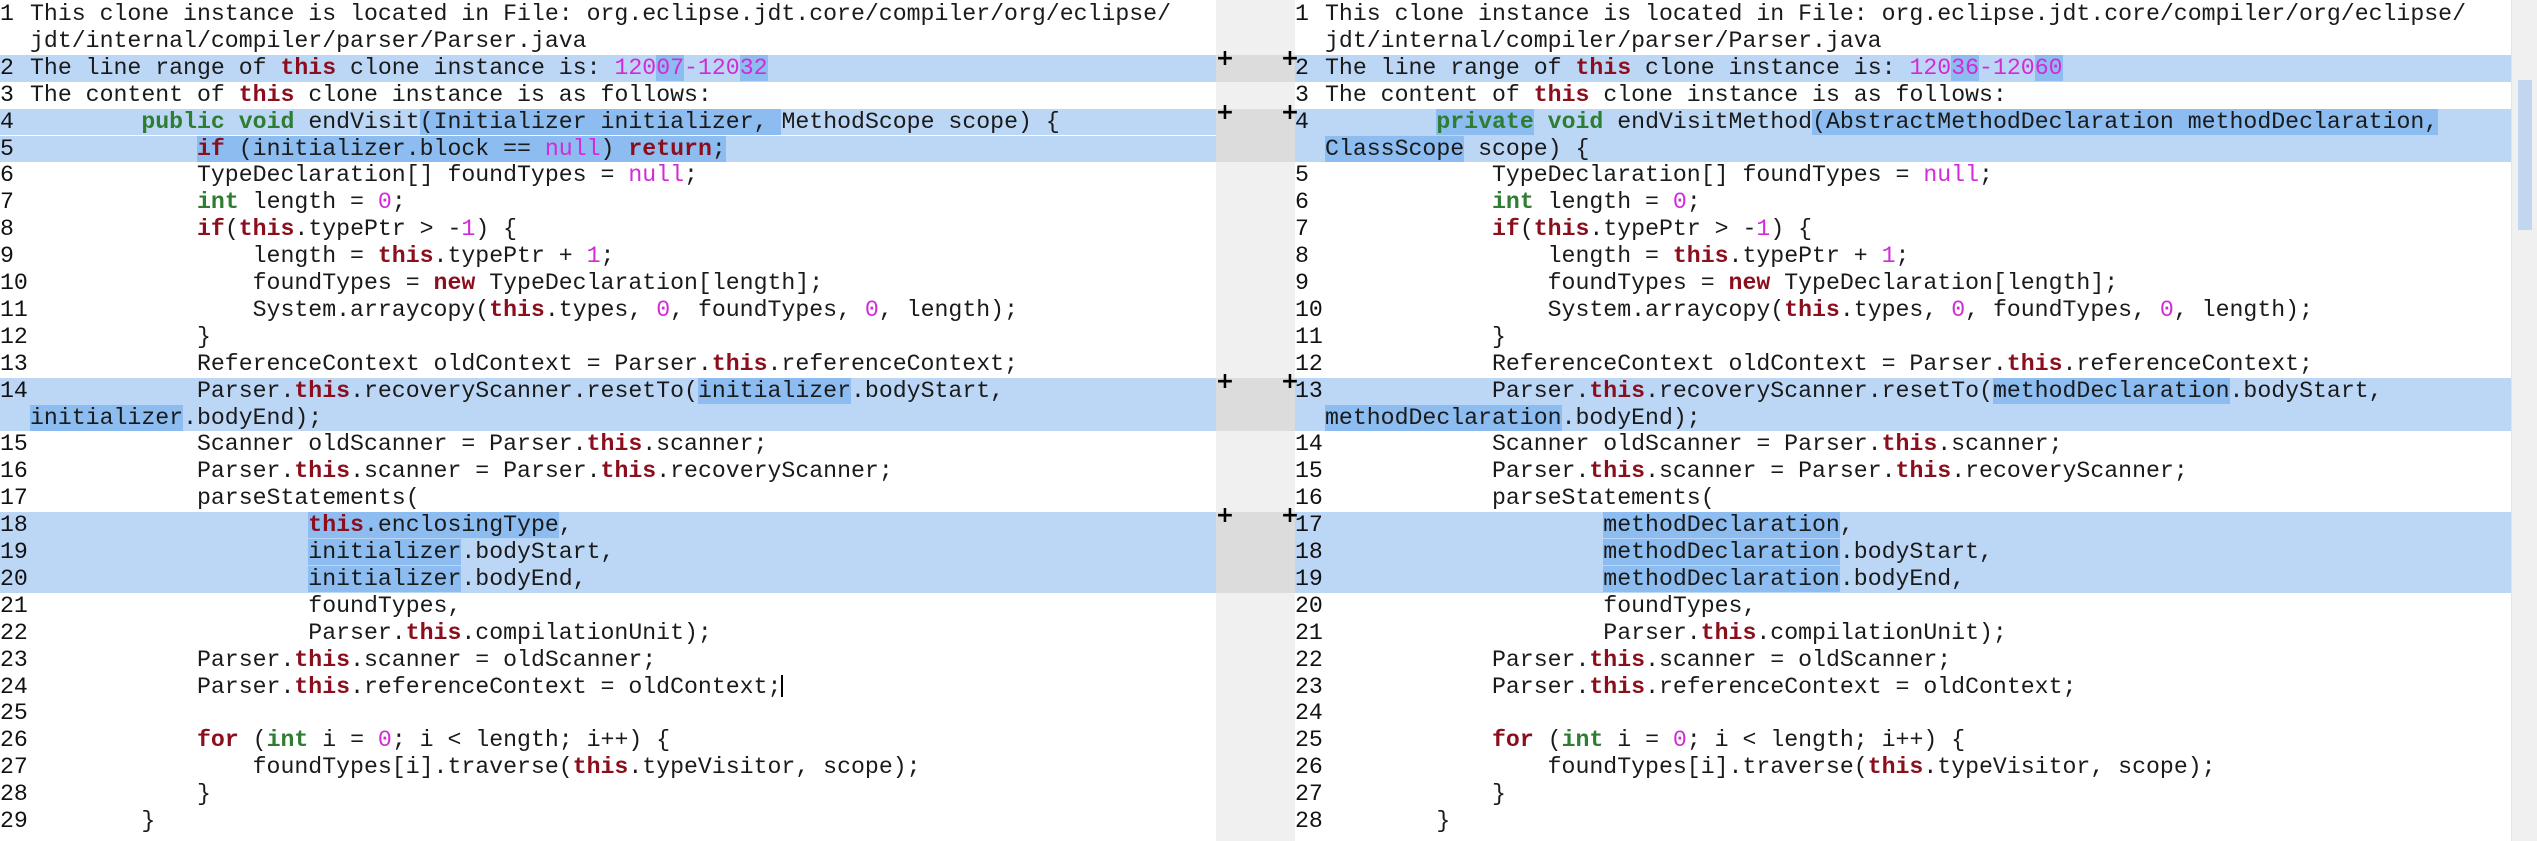 This screenshot has height=841, width=2537. I want to click on code-line-segment: for (int i = 0; i < length; i++) {, so click(1918, 740).